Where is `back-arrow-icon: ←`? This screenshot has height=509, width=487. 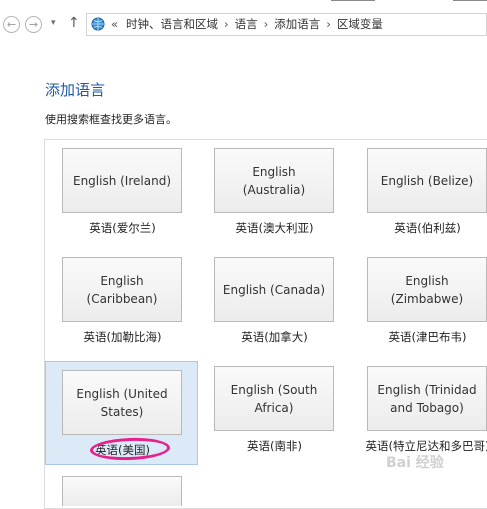 back-arrow-icon: ← is located at coordinates (11, 24).